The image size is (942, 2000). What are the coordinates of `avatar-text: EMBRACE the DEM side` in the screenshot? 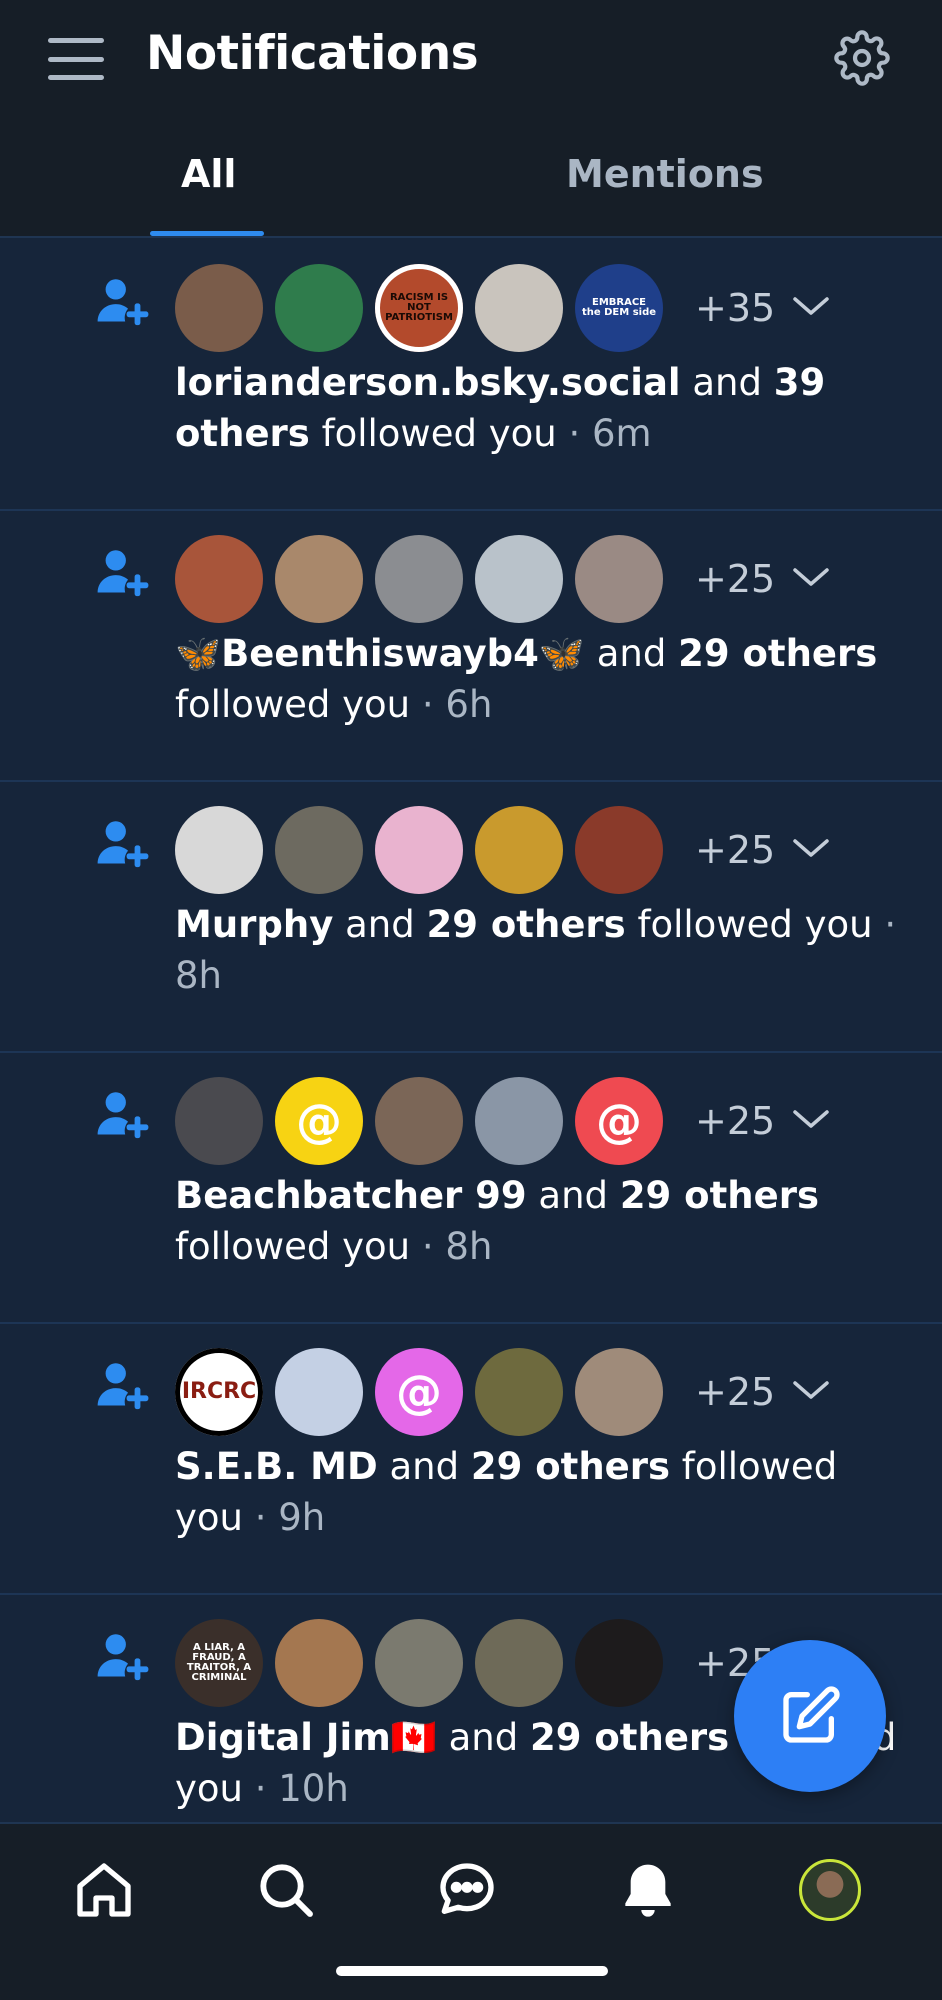 It's located at (619, 307).